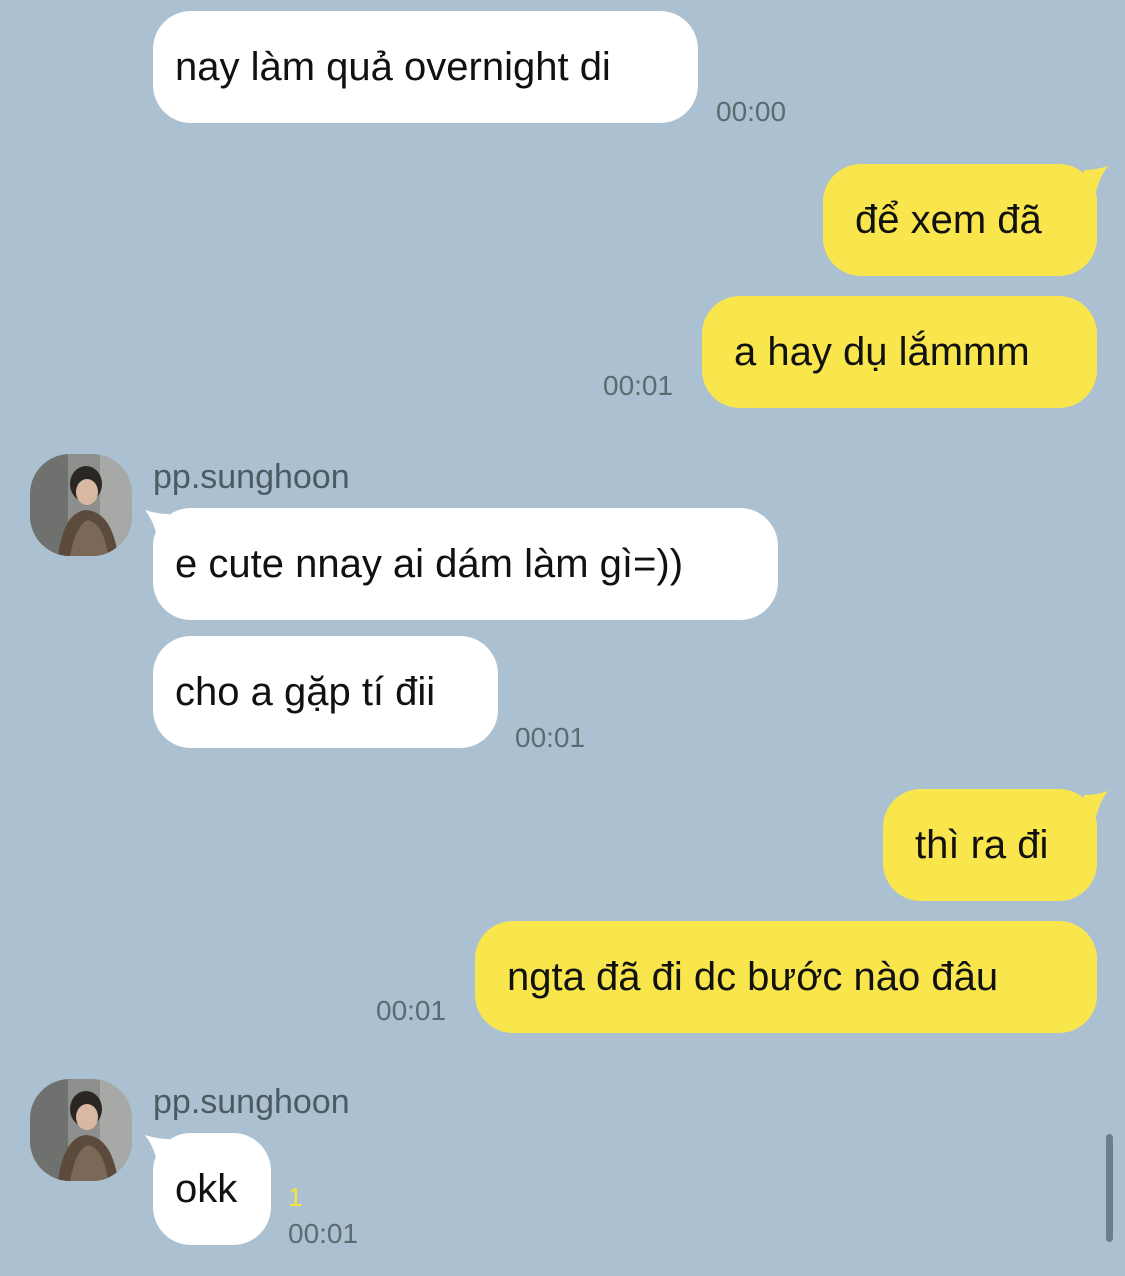  I want to click on message-bubble-outgoing: để xem đã, so click(960, 220).